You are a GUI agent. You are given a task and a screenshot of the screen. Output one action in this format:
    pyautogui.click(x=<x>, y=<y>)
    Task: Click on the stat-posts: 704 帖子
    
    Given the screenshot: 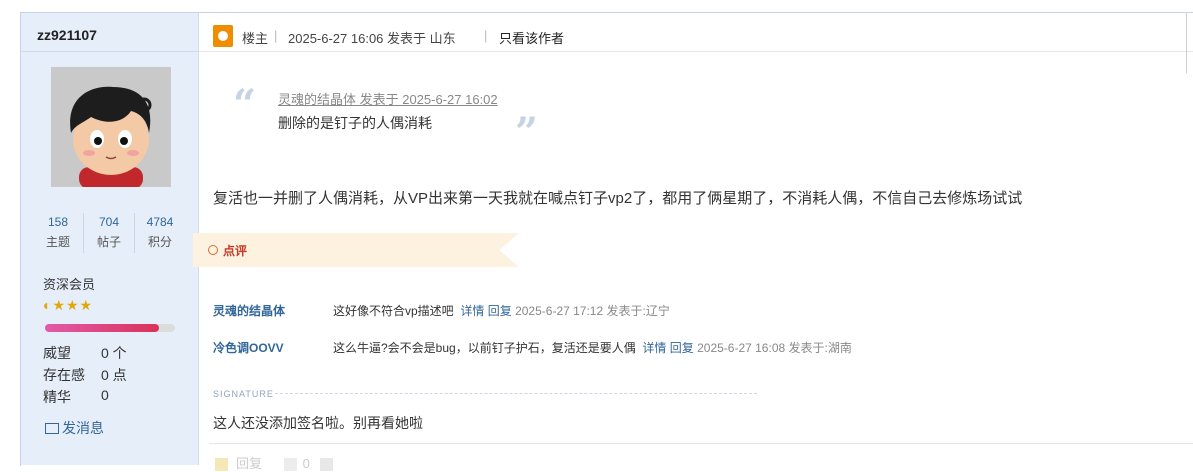 What is the action you would take?
    pyautogui.click(x=109, y=233)
    